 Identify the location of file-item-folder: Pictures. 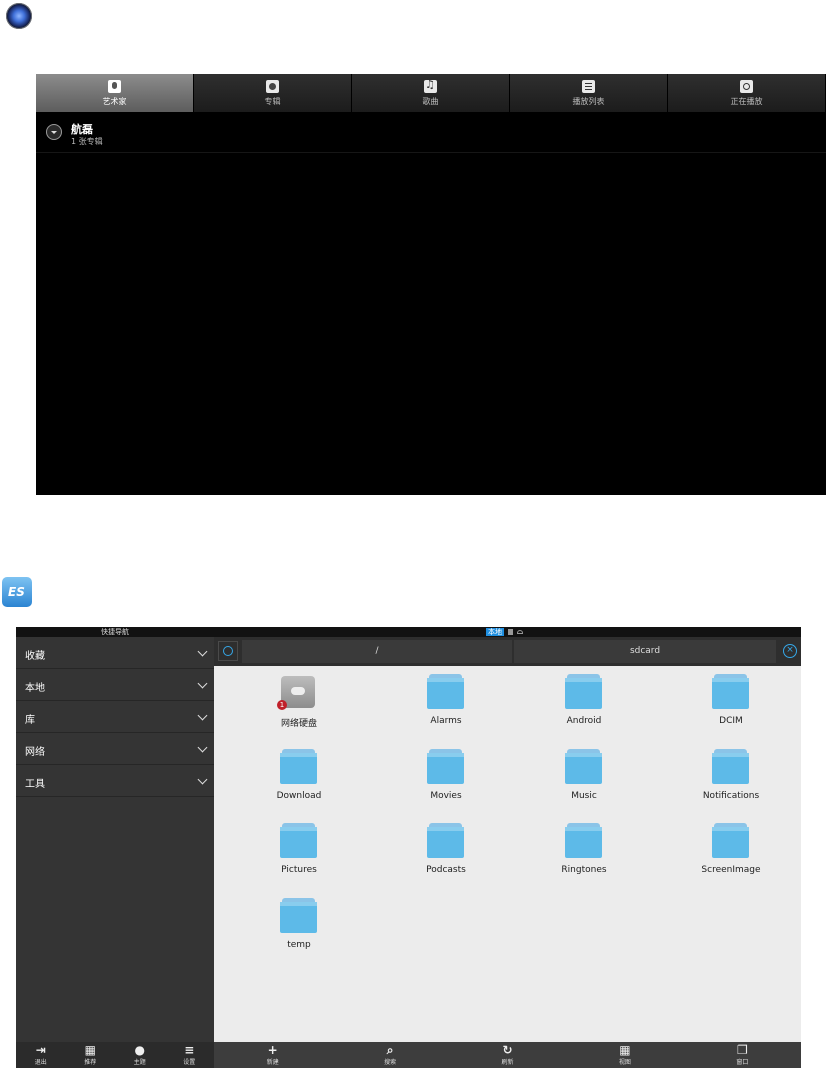
(299, 851).